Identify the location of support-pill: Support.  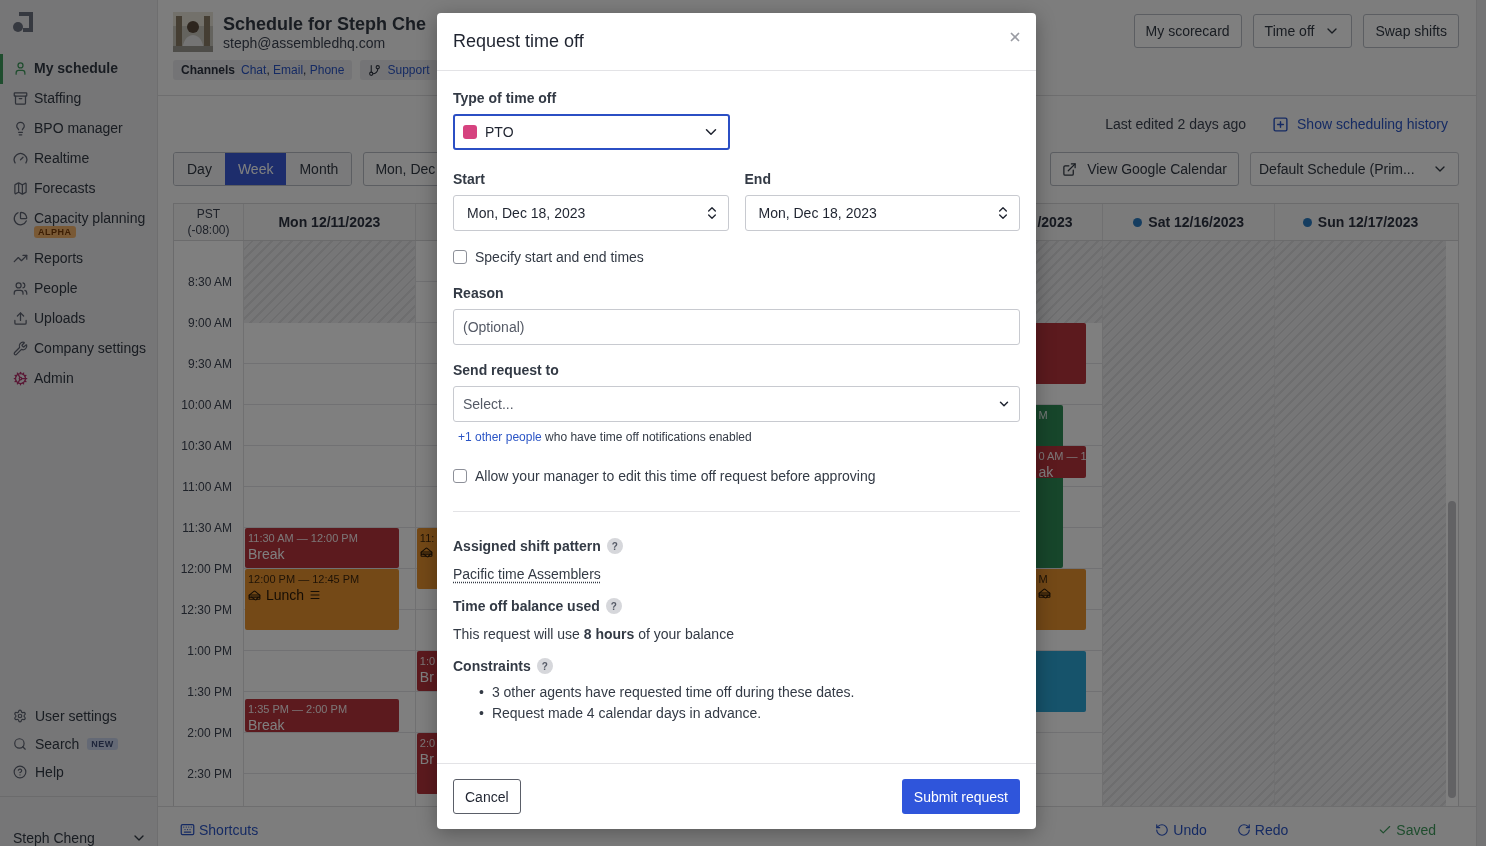
(399, 70).